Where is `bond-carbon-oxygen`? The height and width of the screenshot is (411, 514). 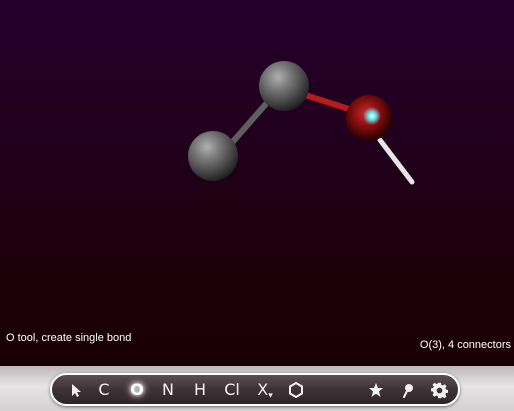 bond-carbon-oxygen is located at coordinates (327, 102).